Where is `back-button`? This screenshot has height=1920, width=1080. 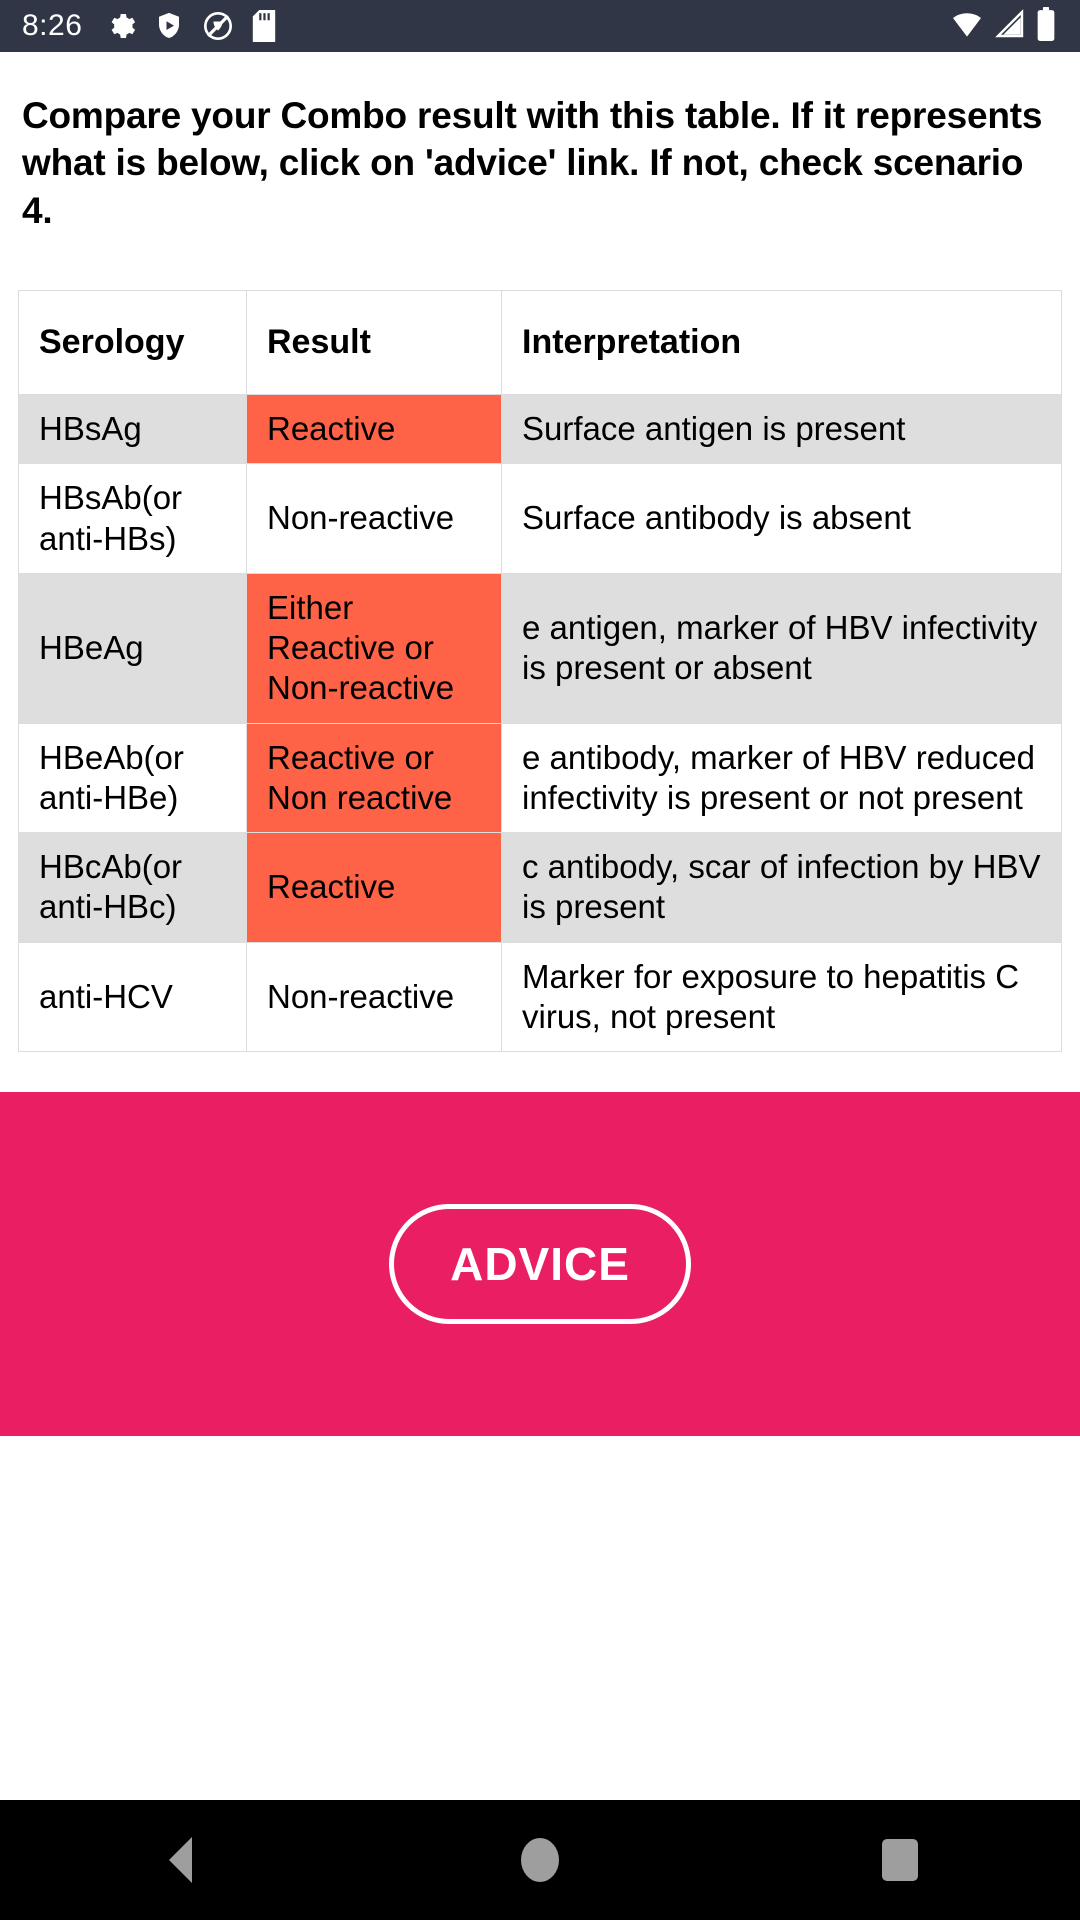
back-button is located at coordinates (180, 1860).